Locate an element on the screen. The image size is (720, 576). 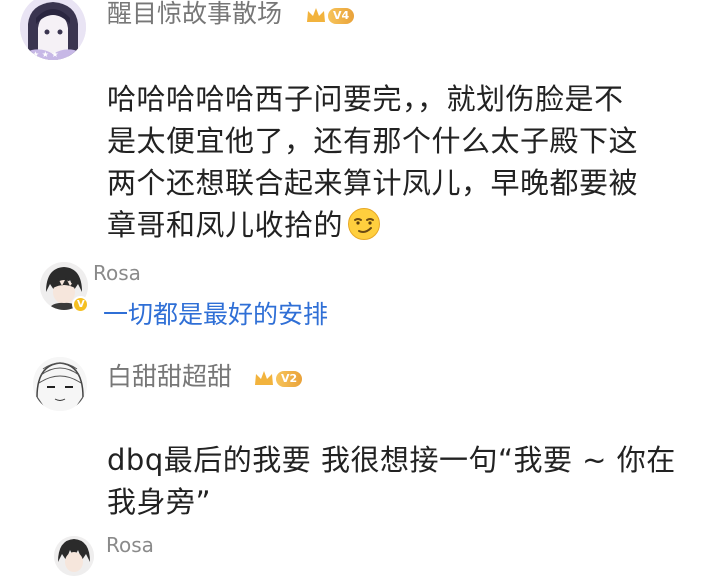
comment-text-line: 两个还想联合起来算计凤儿，早晚都要被 is located at coordinates (373, 183).